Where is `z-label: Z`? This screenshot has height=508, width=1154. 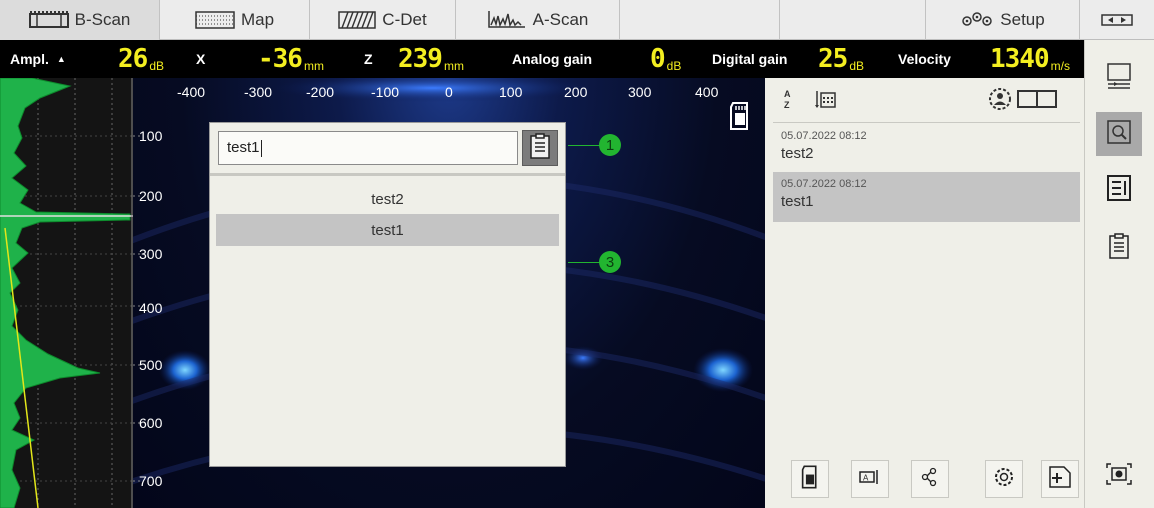 z-label: Z is located at coordinates (368, 59).